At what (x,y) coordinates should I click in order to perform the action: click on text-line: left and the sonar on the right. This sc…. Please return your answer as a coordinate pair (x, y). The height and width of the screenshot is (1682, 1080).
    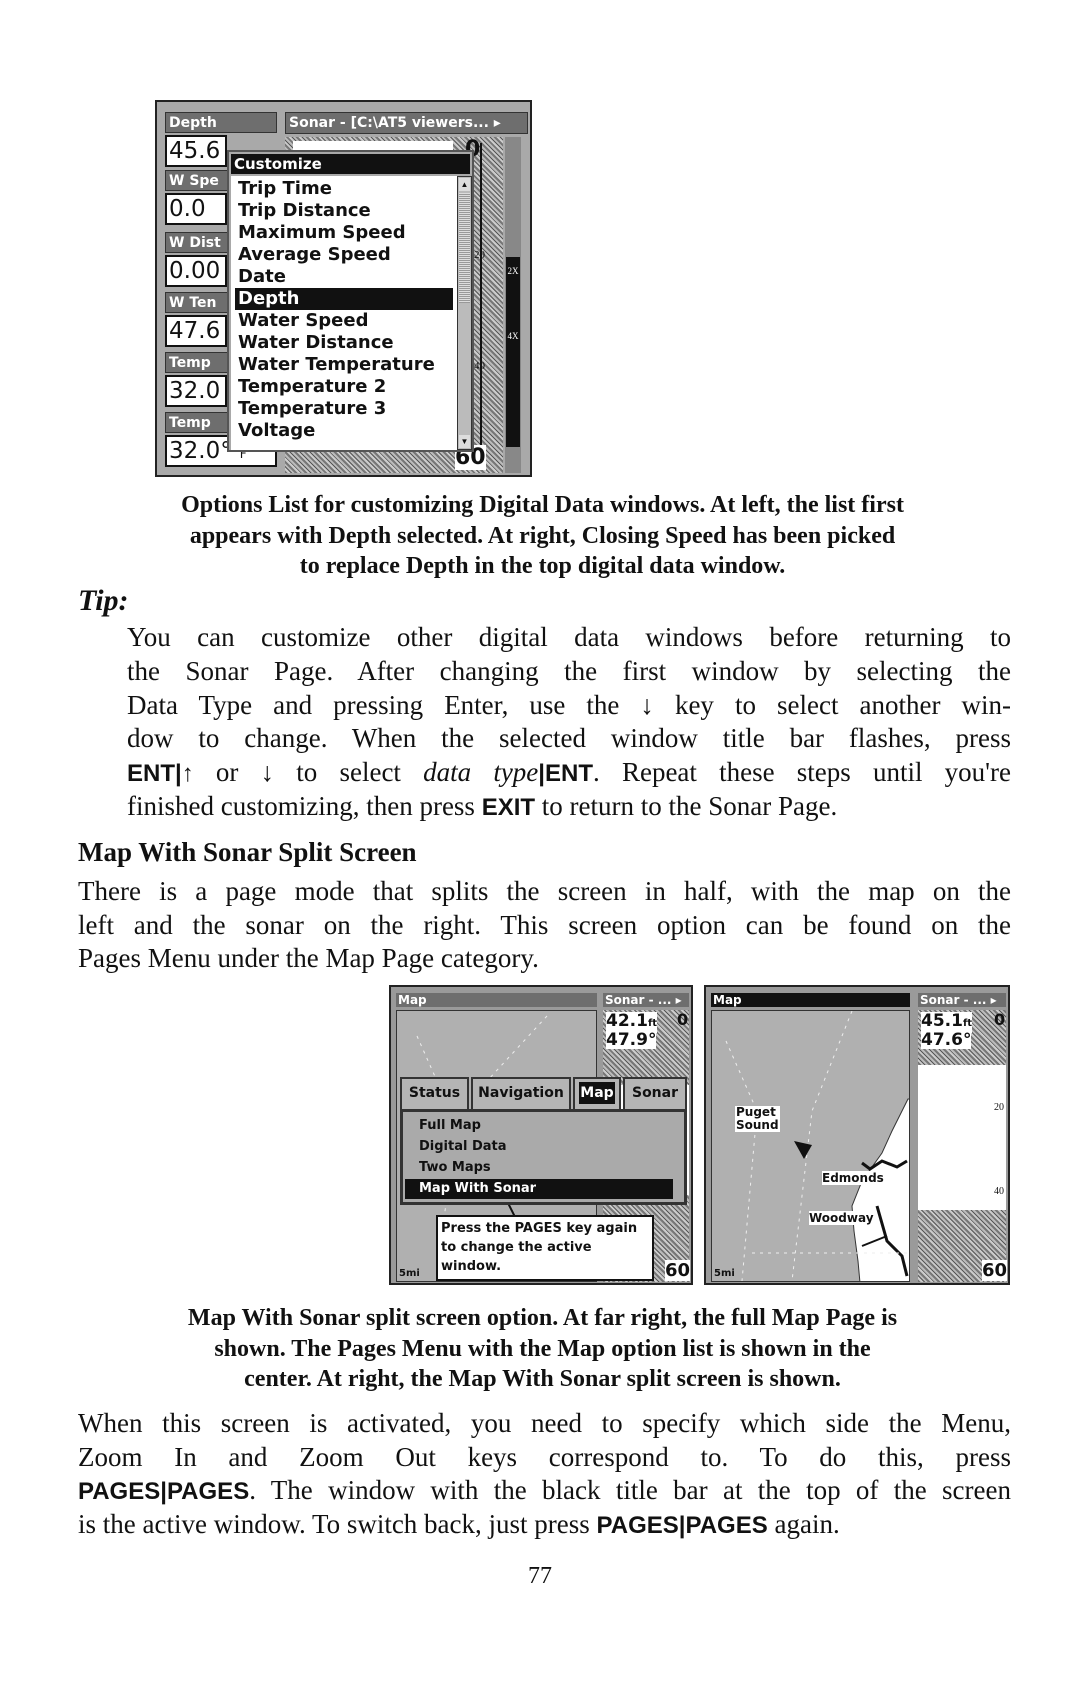
    Looking at the image, I should click on (544, 925).